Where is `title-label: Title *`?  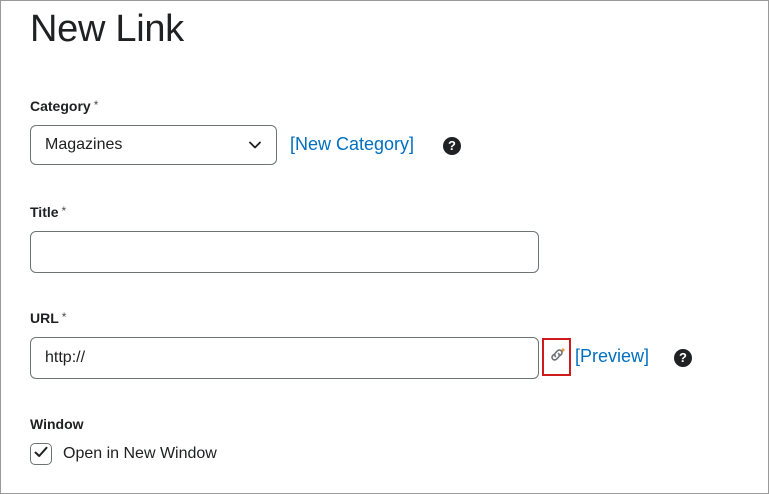
title-label: Title * is located at coordinates (48, 212).